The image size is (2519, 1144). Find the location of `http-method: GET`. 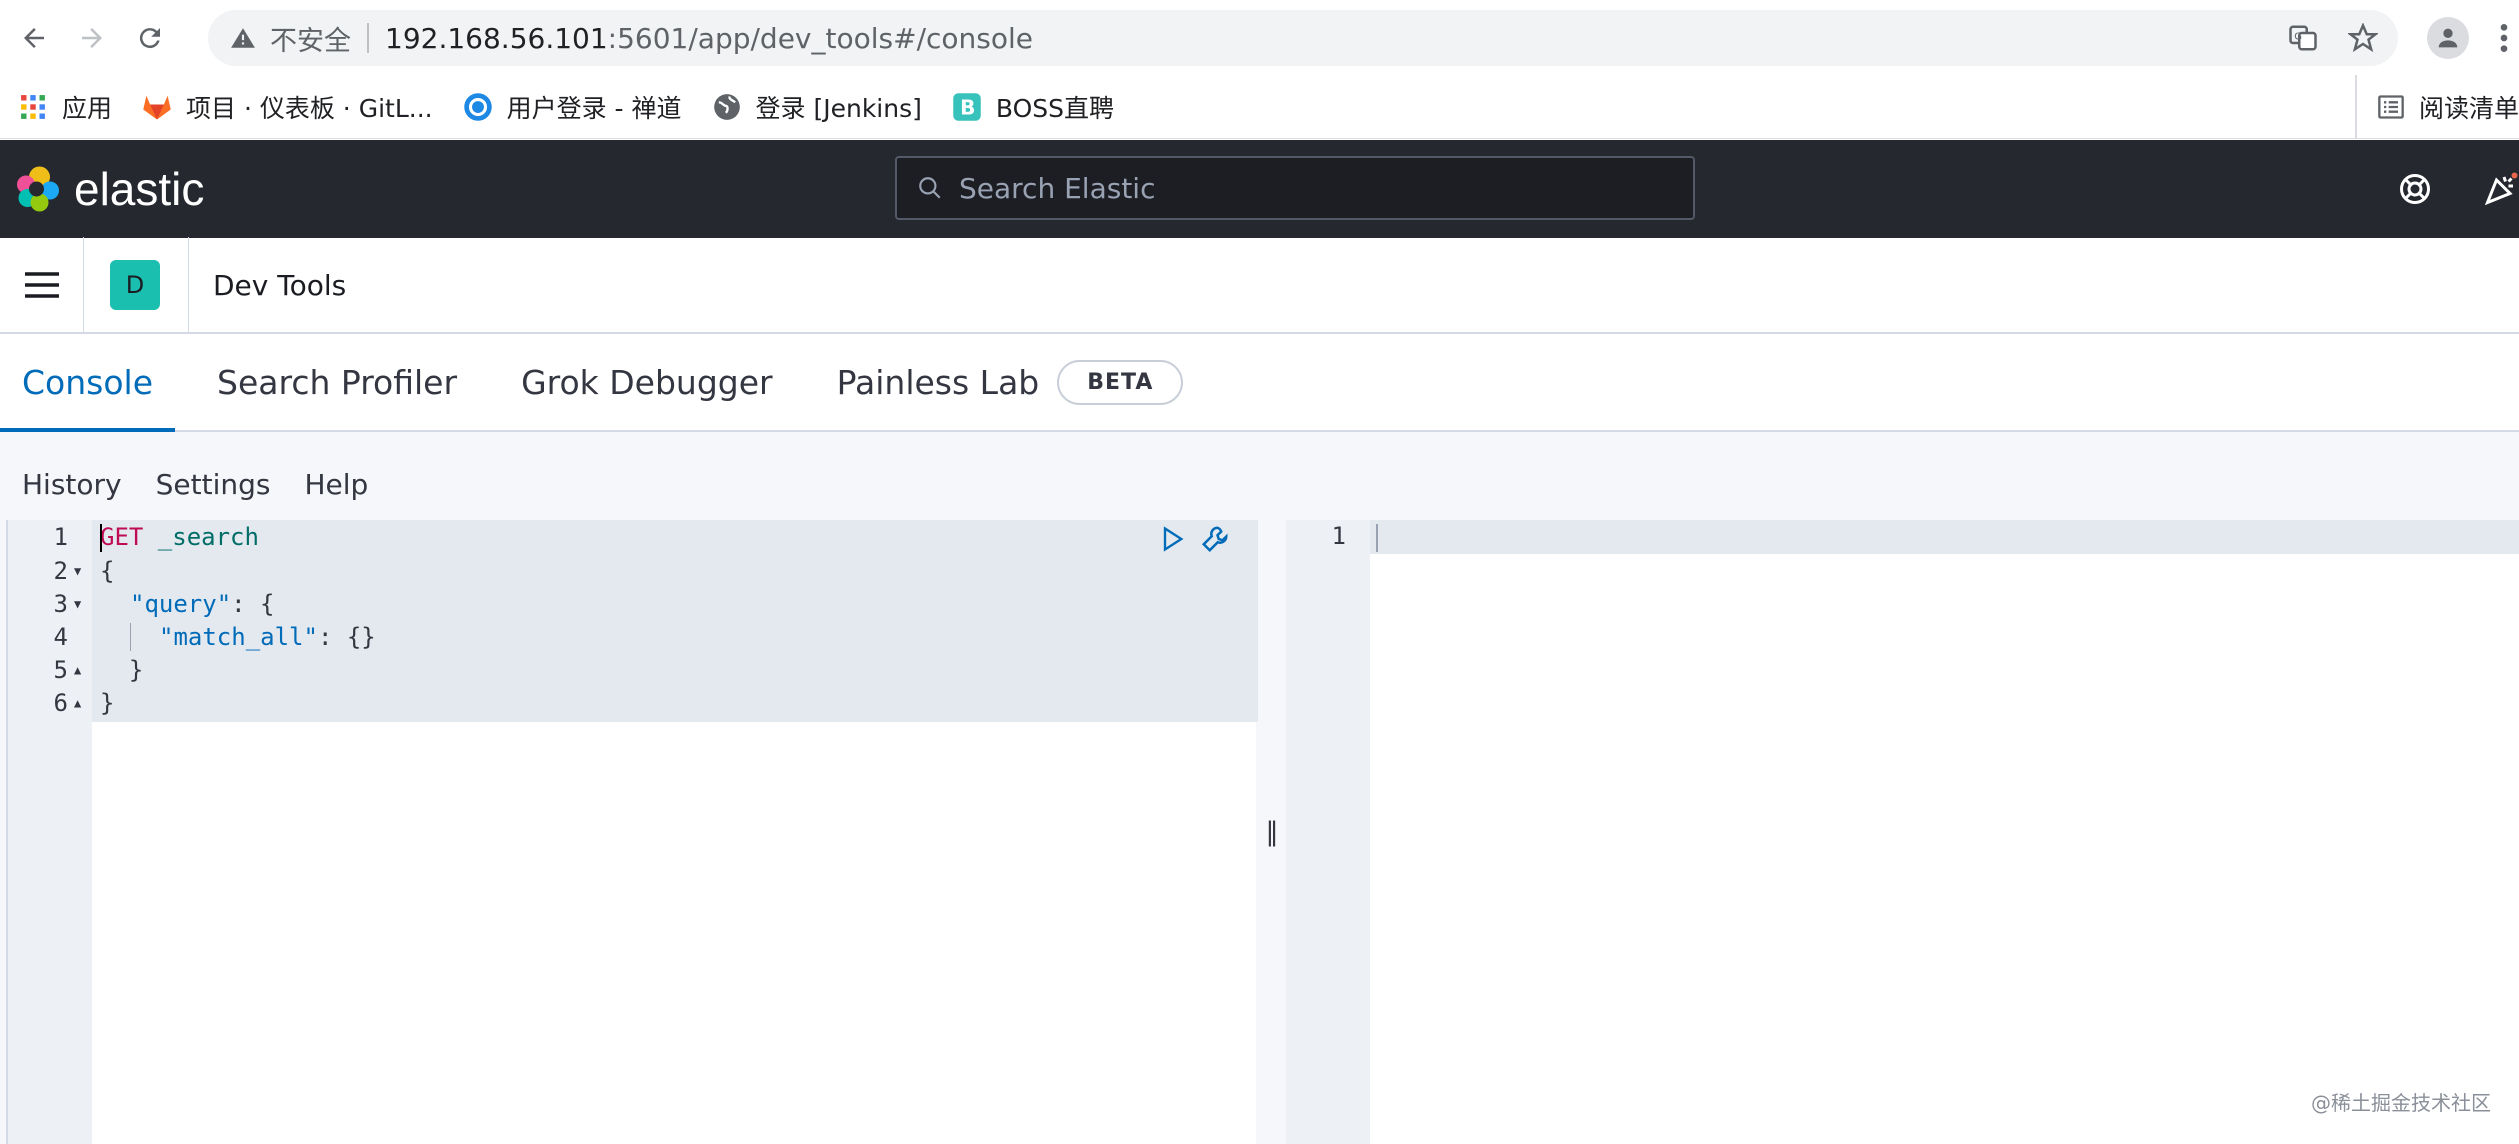

http-method: GET is located at coordinates (122, 536).